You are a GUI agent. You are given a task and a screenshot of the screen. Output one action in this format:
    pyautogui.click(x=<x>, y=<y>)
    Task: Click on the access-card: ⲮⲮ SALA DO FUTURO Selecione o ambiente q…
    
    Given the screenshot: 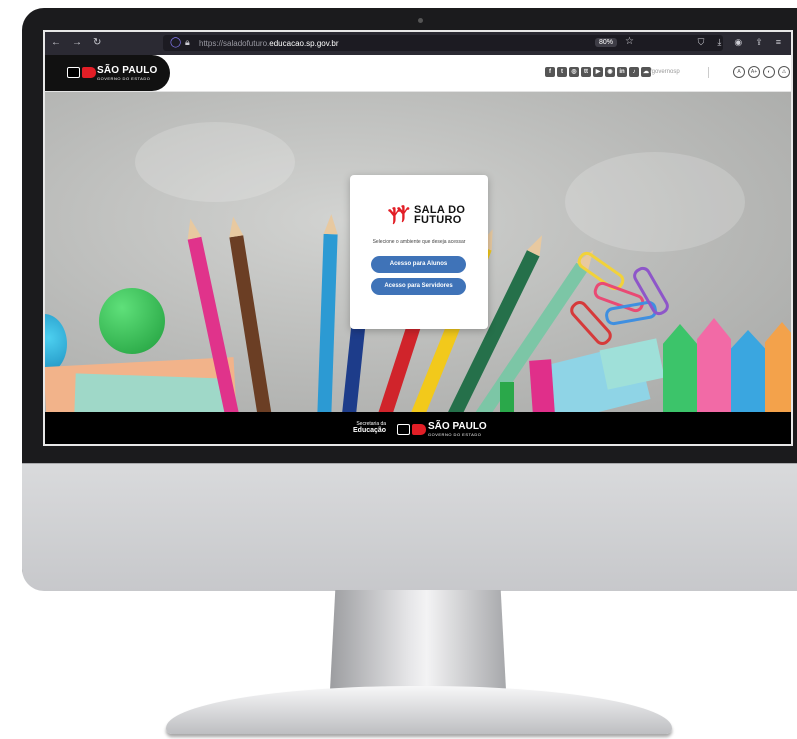 What is the action you would take?
    pyautogui.click(x=419, y=252)
    